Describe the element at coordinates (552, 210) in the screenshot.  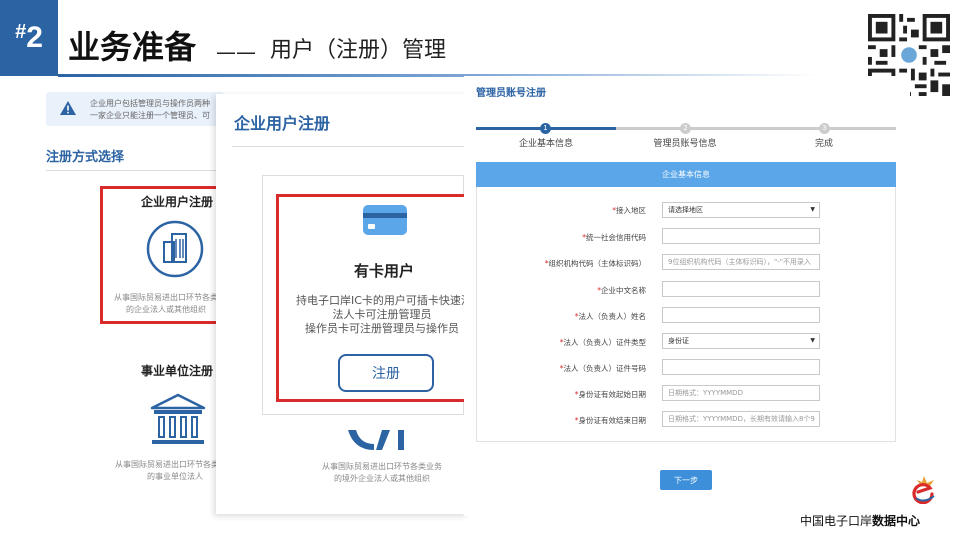
I see `field-label-region: *接入地区` at that location.